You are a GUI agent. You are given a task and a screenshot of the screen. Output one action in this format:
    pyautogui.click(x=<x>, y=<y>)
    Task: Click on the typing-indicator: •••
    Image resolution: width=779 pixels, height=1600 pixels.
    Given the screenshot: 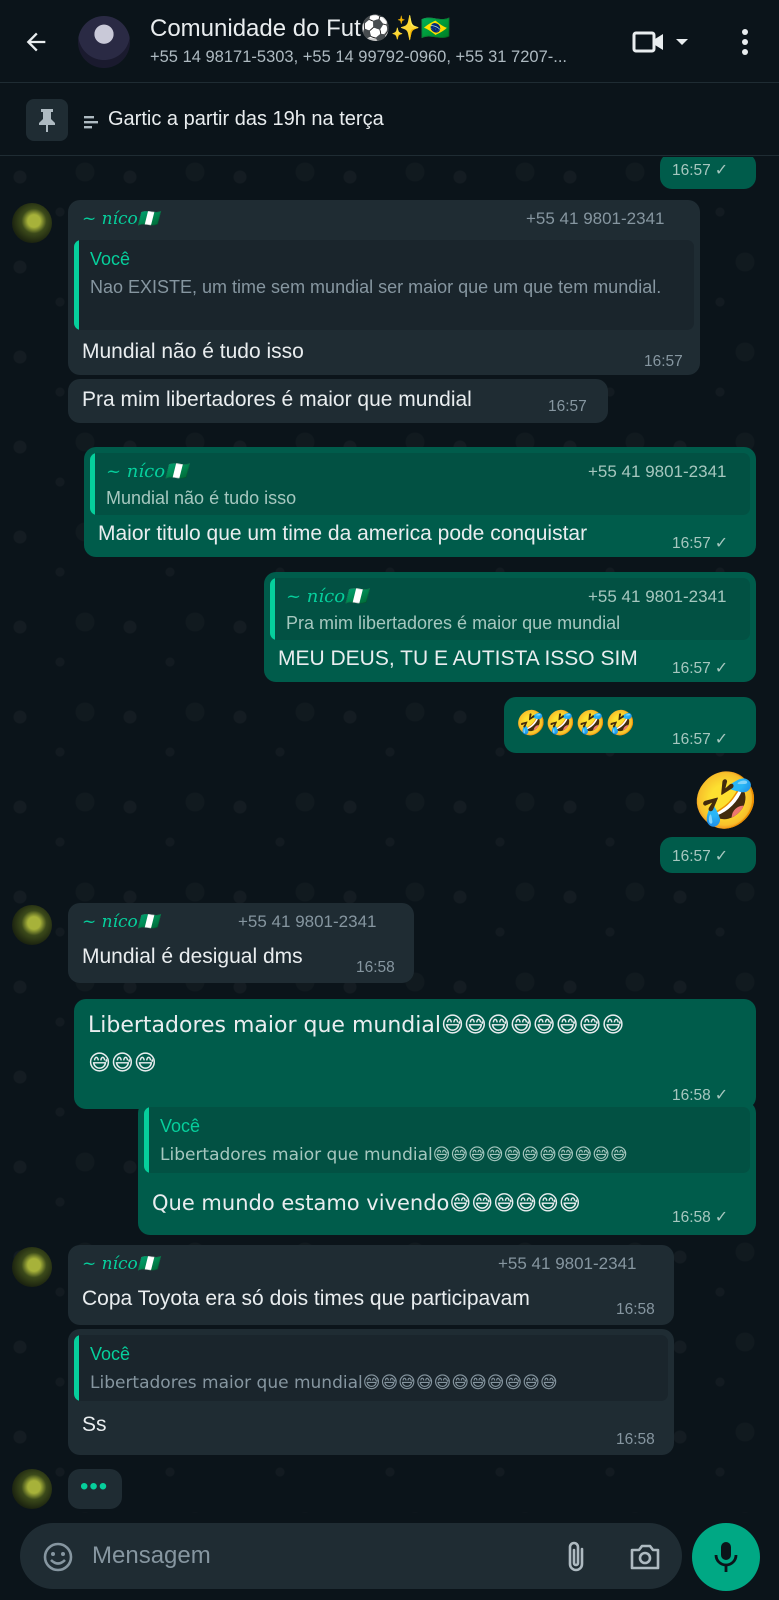 What is the action you would take?
    pyautogui.click(x=95, y=1489)
    